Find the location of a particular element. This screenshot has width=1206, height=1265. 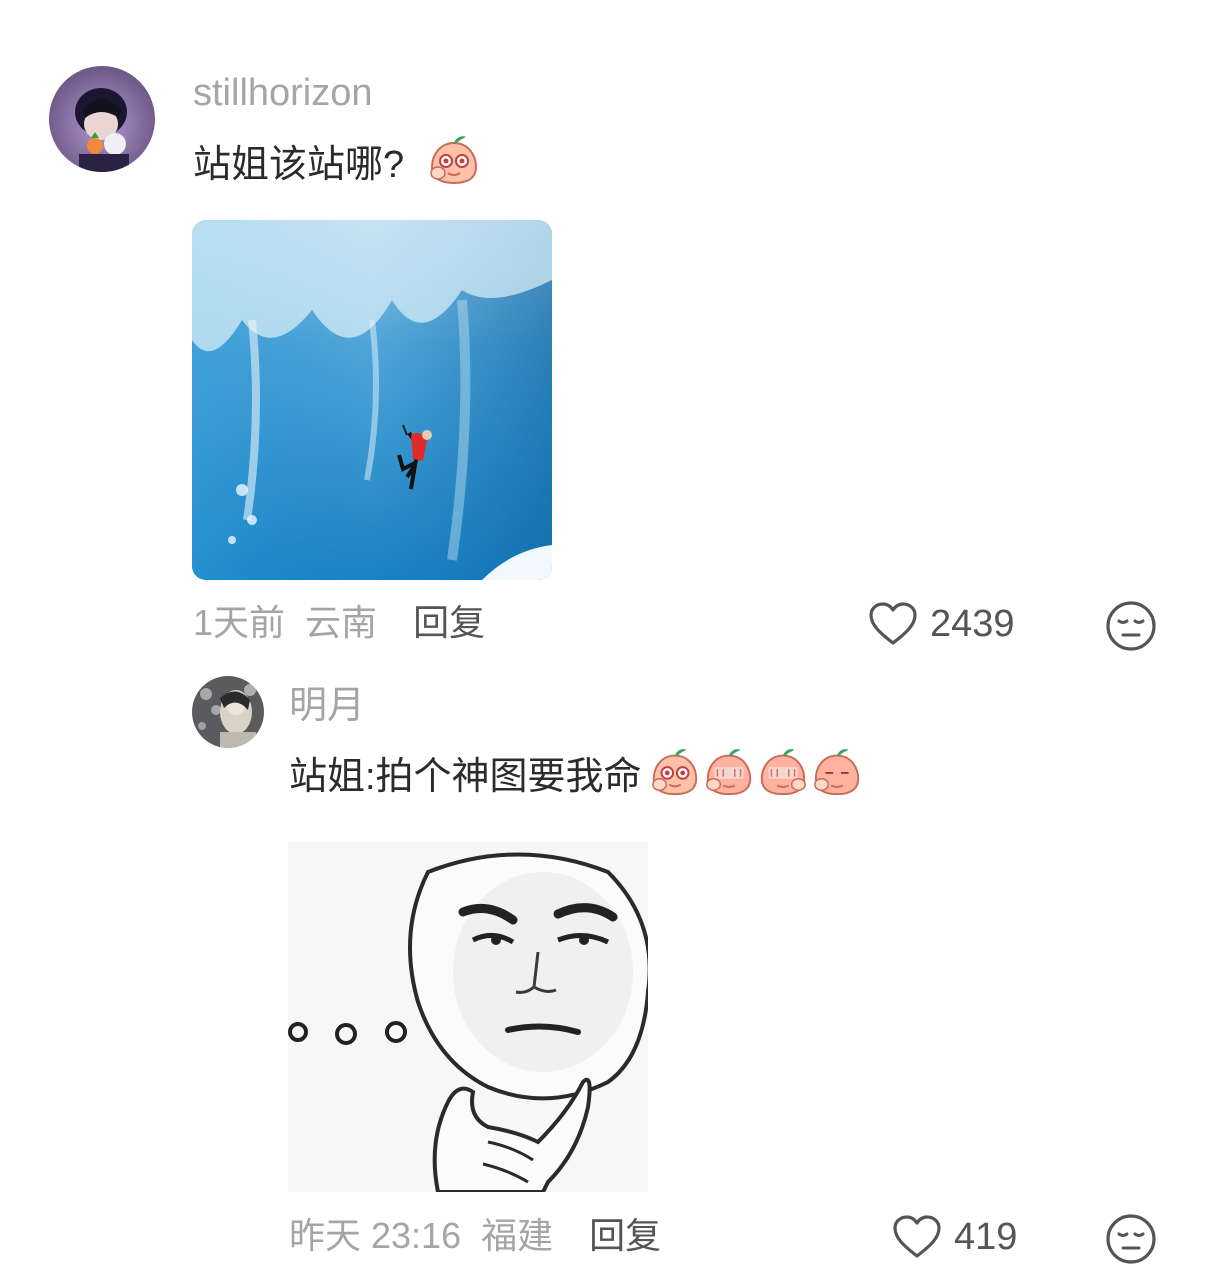

comment-body: 站姐该站哪? is located at coordinates (299, 165).